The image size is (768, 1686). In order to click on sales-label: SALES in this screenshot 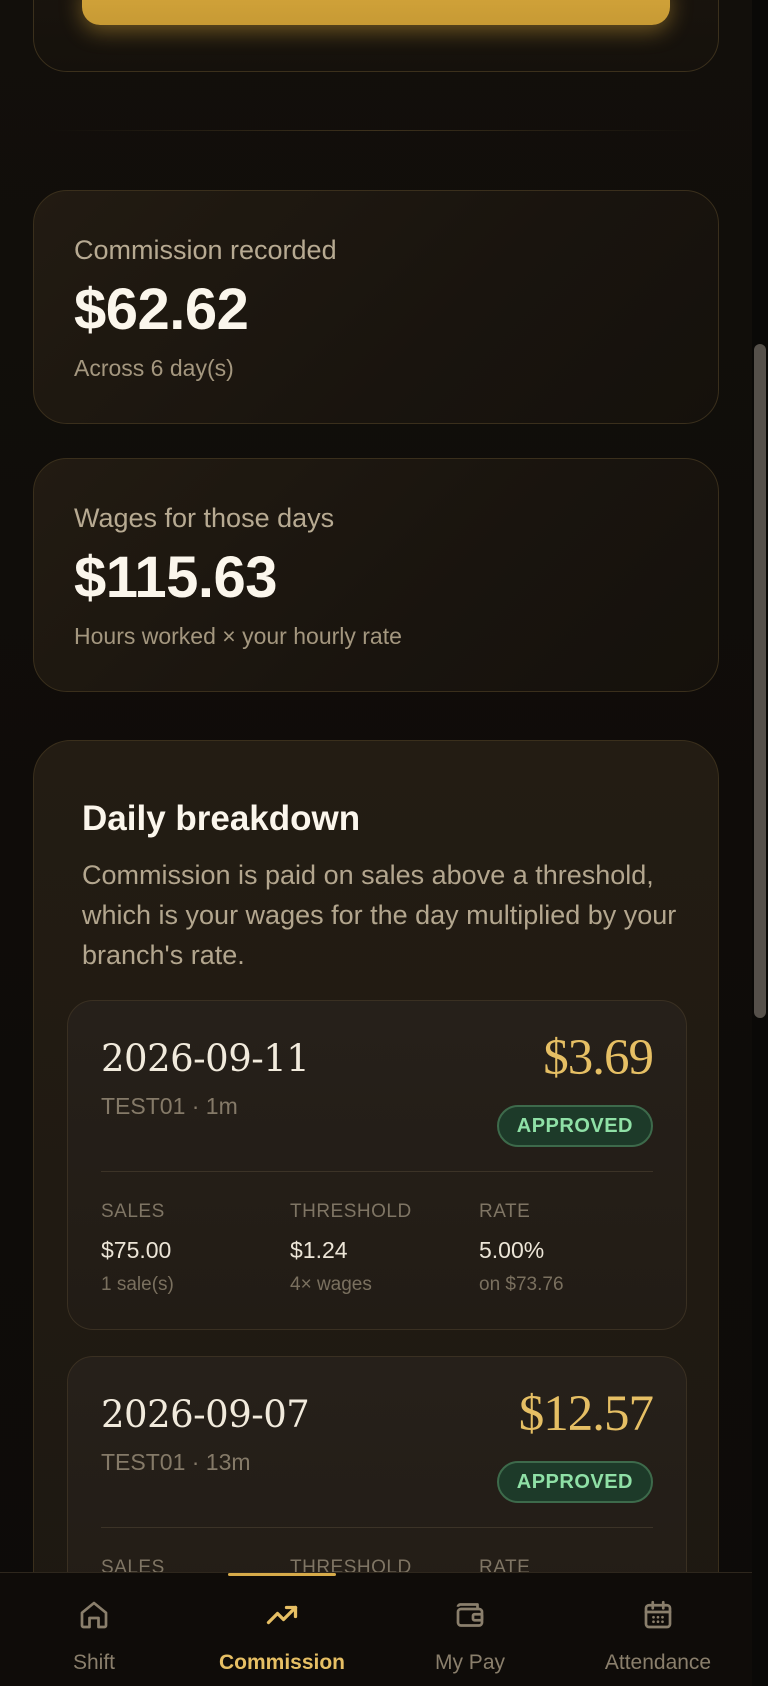, I will do `click(133, 1211)`.